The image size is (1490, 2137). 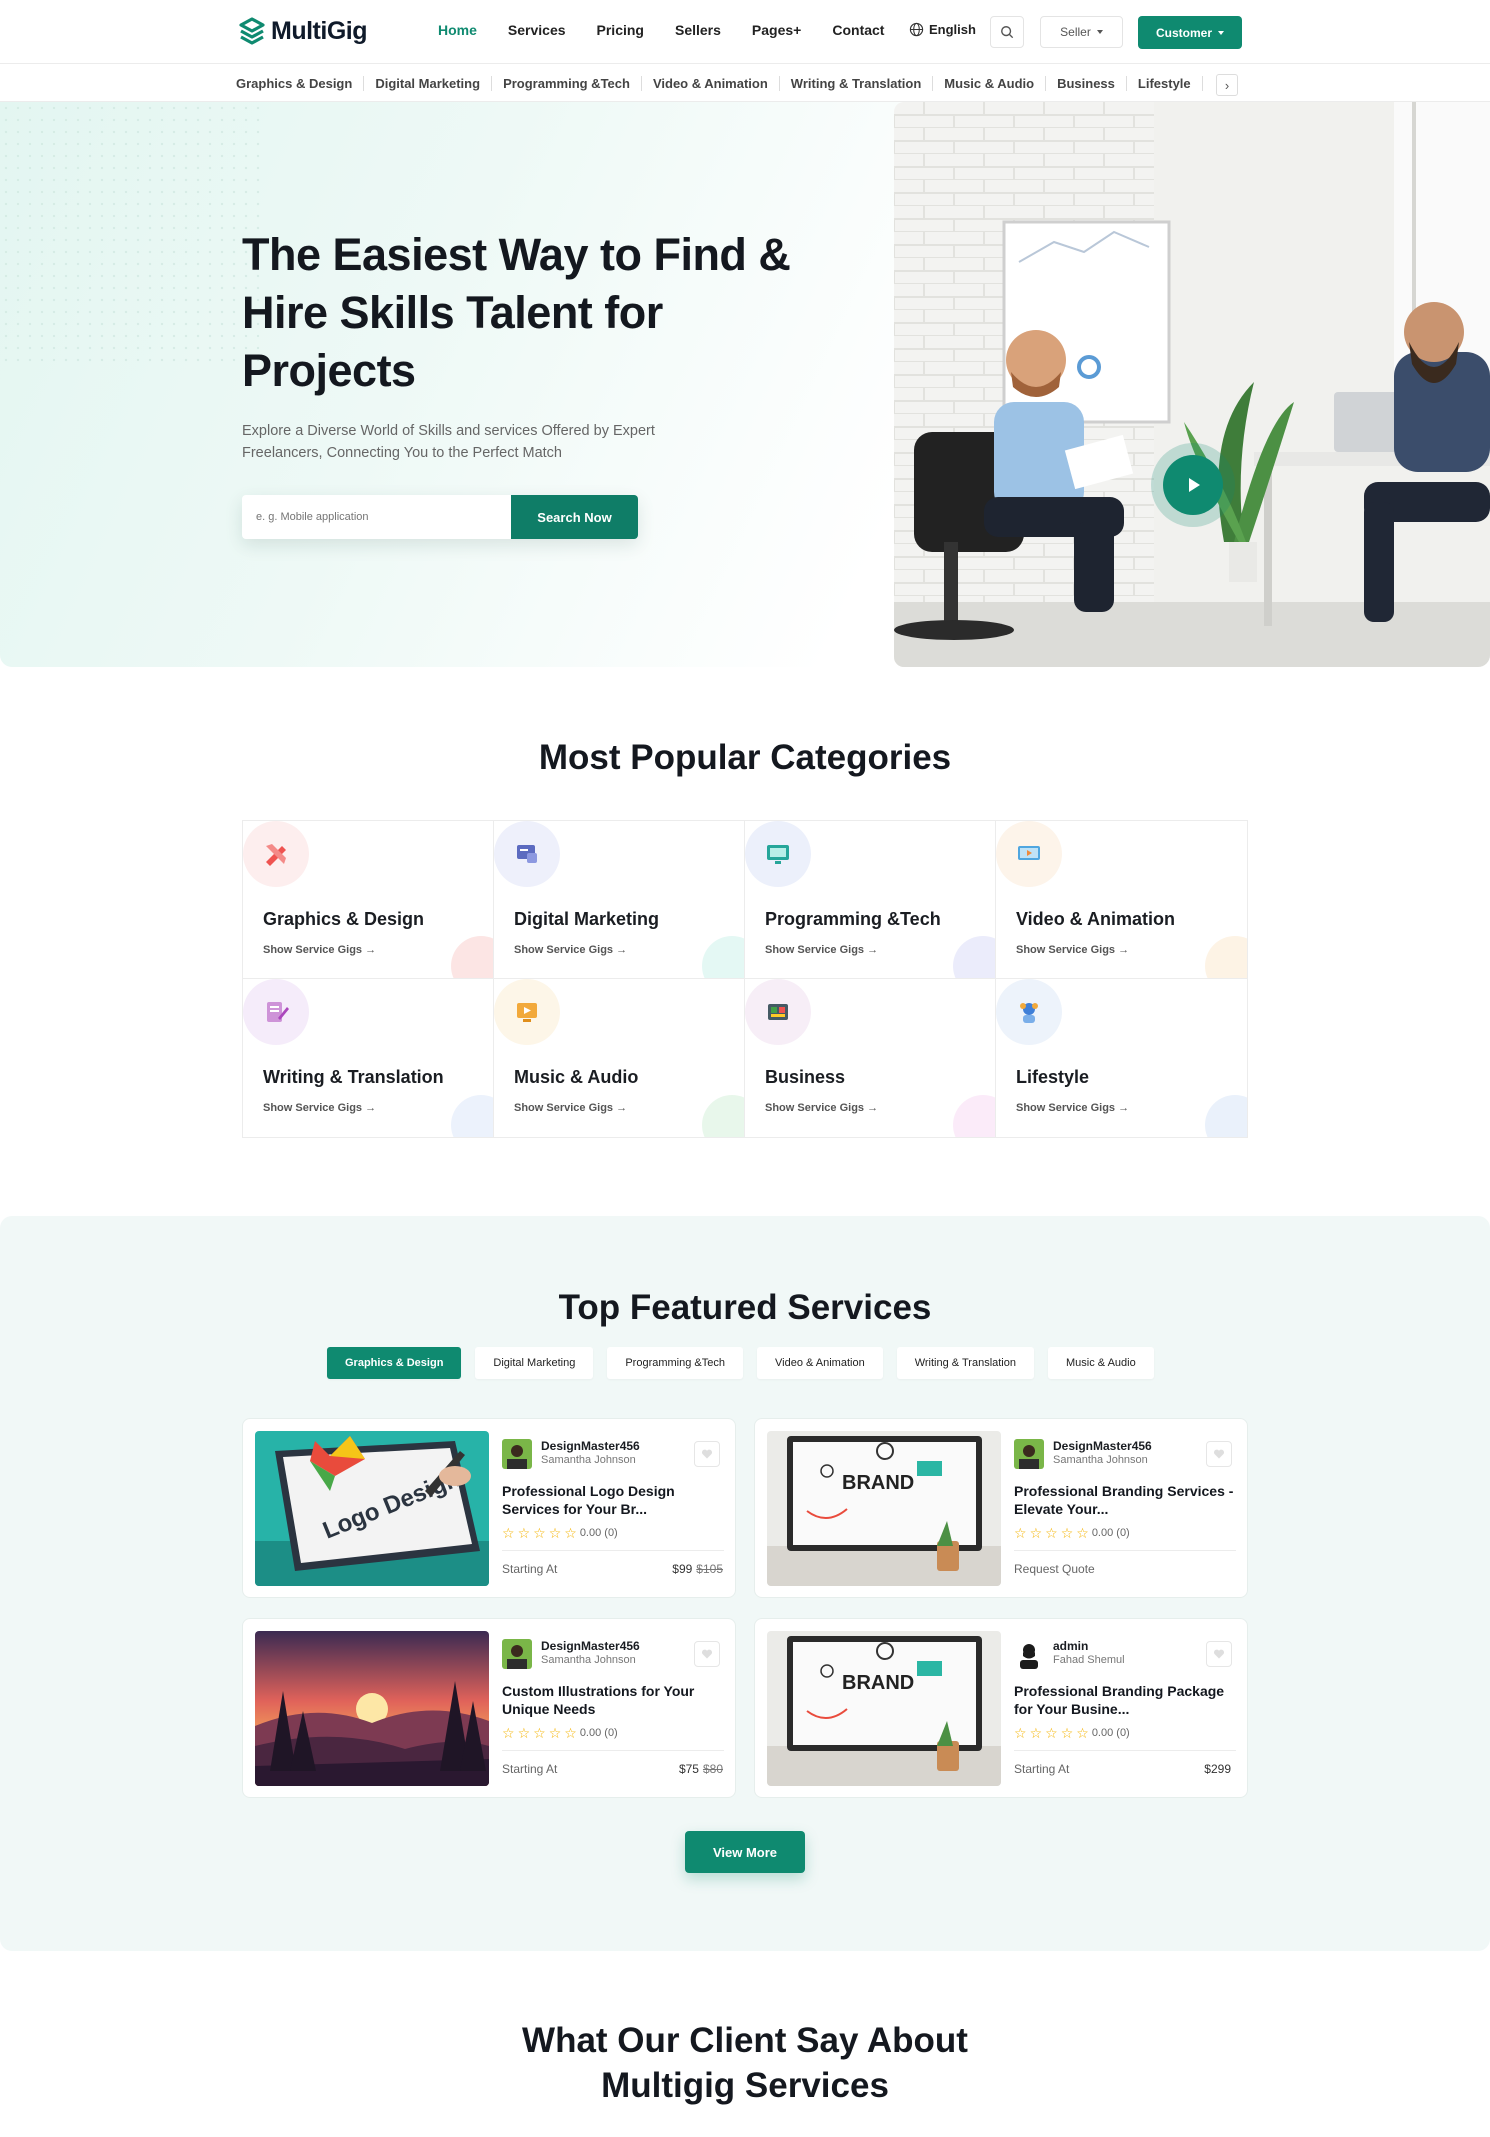 I want to click on category-card-digital-marketing: Digital Marketing Show Service Gigs →, so click(x=619, y=900).